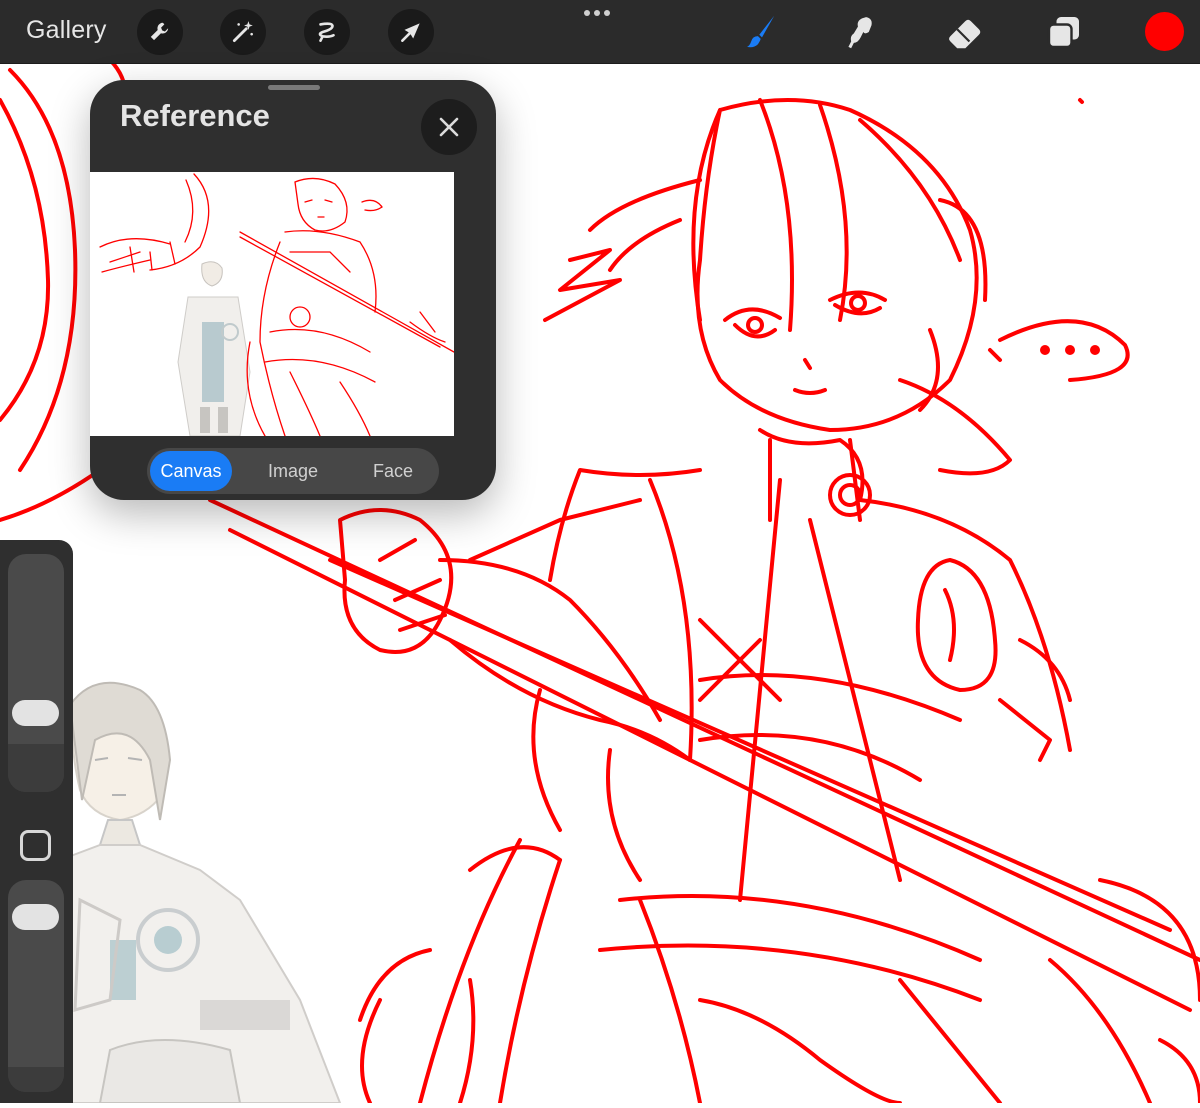 Image resolution: width=1200 pixels, height=1108 pixels. What do you see at coordinates (36, 821) in the screenshot?
I see `left-sidebar` at bounding box center [36, 821].